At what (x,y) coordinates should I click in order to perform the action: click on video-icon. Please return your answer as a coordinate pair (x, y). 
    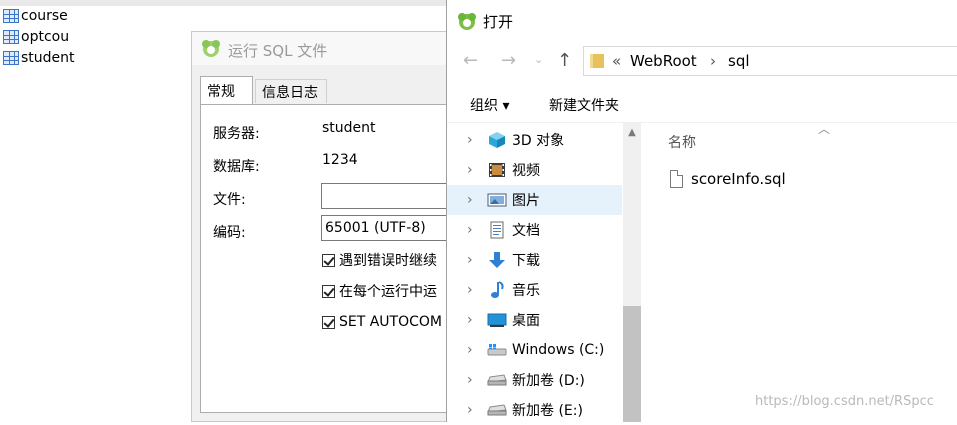
    Looking at the image, I should click on (497, 170).